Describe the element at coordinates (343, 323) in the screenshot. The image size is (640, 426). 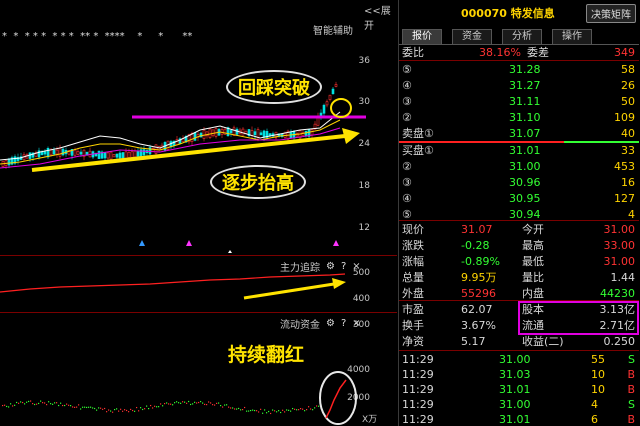
I see `help-icon: ?` at that location.